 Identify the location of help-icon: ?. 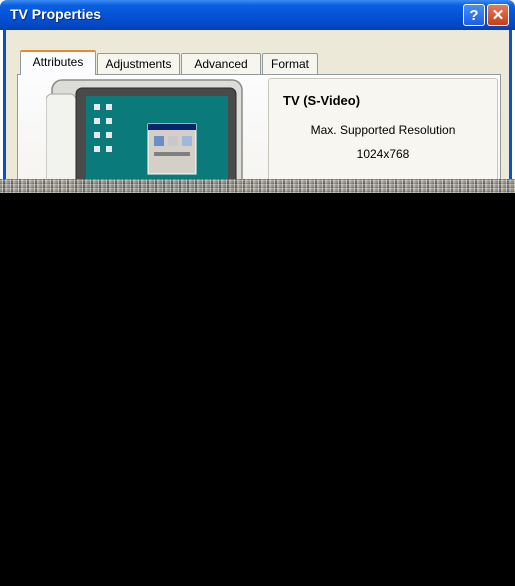
(474, 15).